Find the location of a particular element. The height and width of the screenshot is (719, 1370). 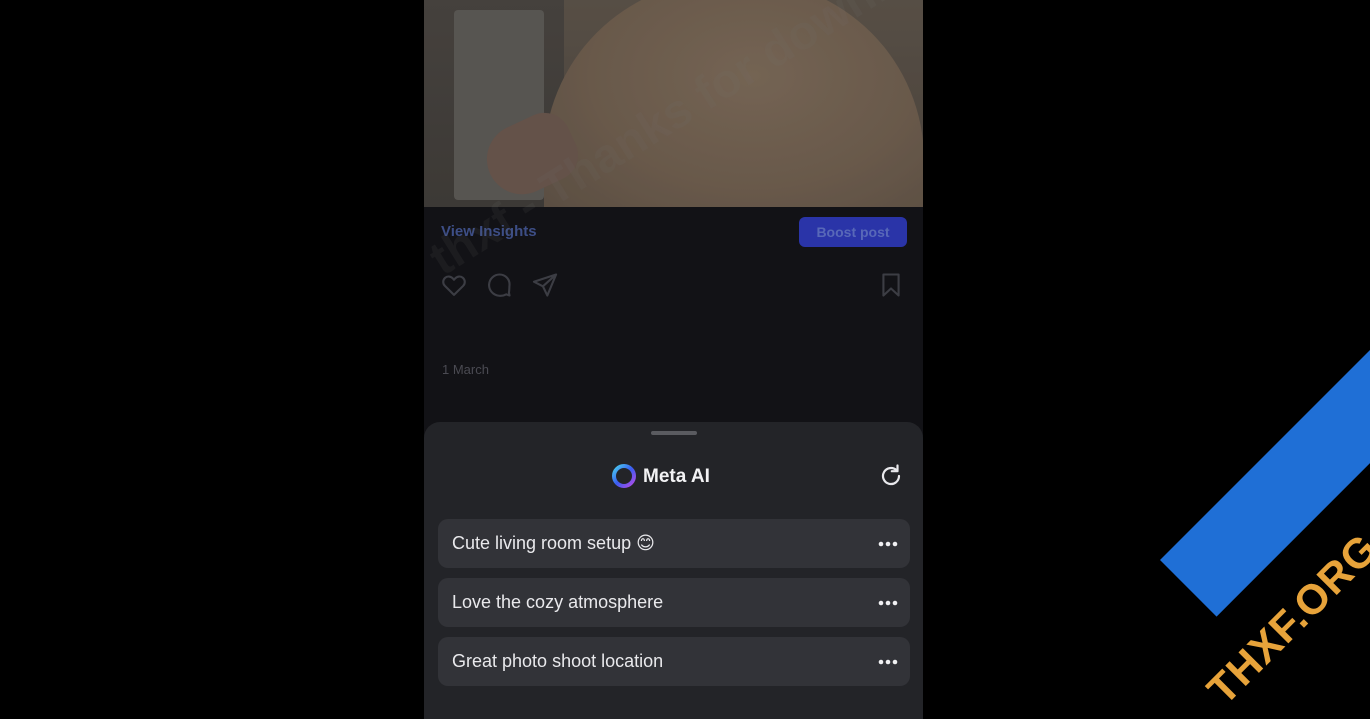

suggestion-text: Love the cozy atmosphere is located at coordinates (558, 602).